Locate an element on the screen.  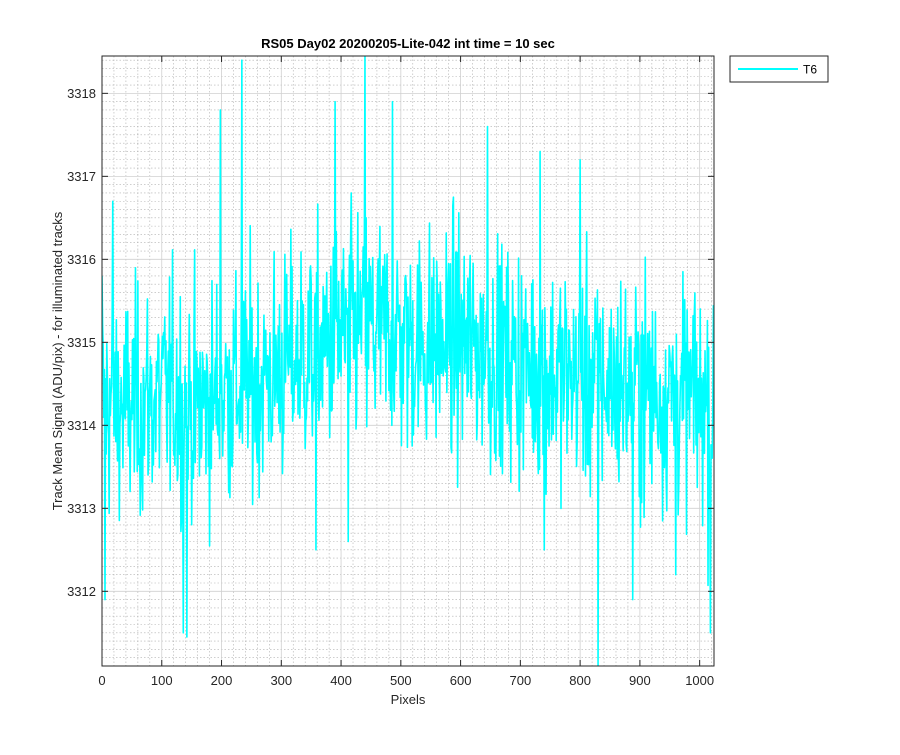
x-tick-label: 100 is located at coordinates (162, 680).